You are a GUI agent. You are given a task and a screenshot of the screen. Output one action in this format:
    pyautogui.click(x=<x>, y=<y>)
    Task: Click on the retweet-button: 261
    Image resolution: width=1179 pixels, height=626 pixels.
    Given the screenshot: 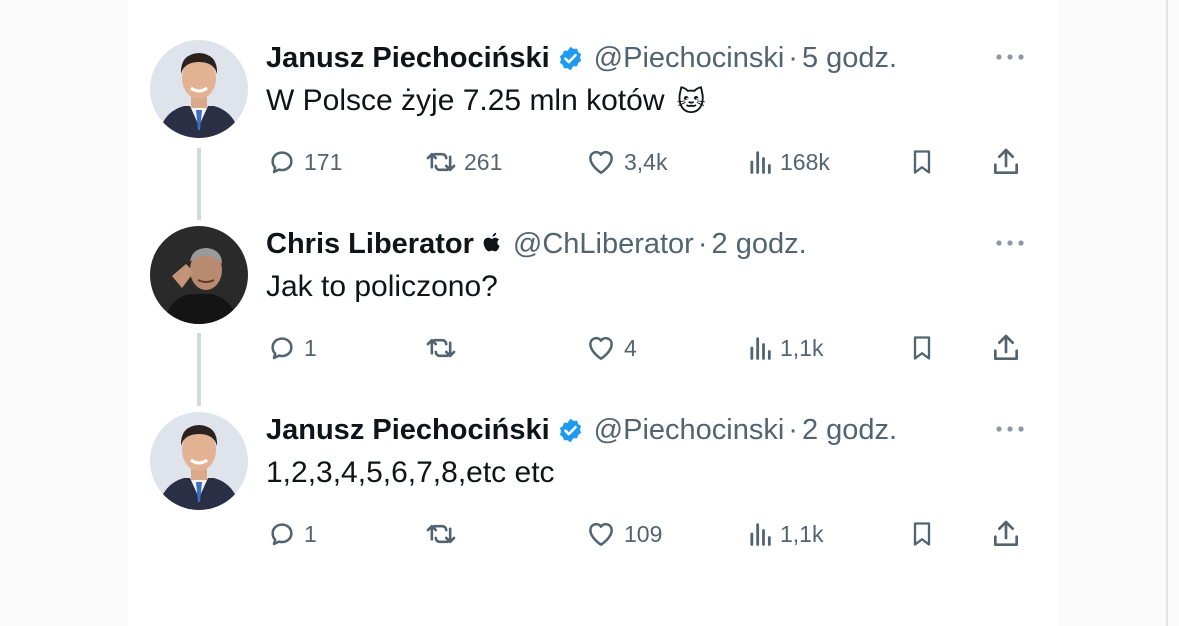 What is the action you would take?
    pyautogui.click(x=463, y=162)
    